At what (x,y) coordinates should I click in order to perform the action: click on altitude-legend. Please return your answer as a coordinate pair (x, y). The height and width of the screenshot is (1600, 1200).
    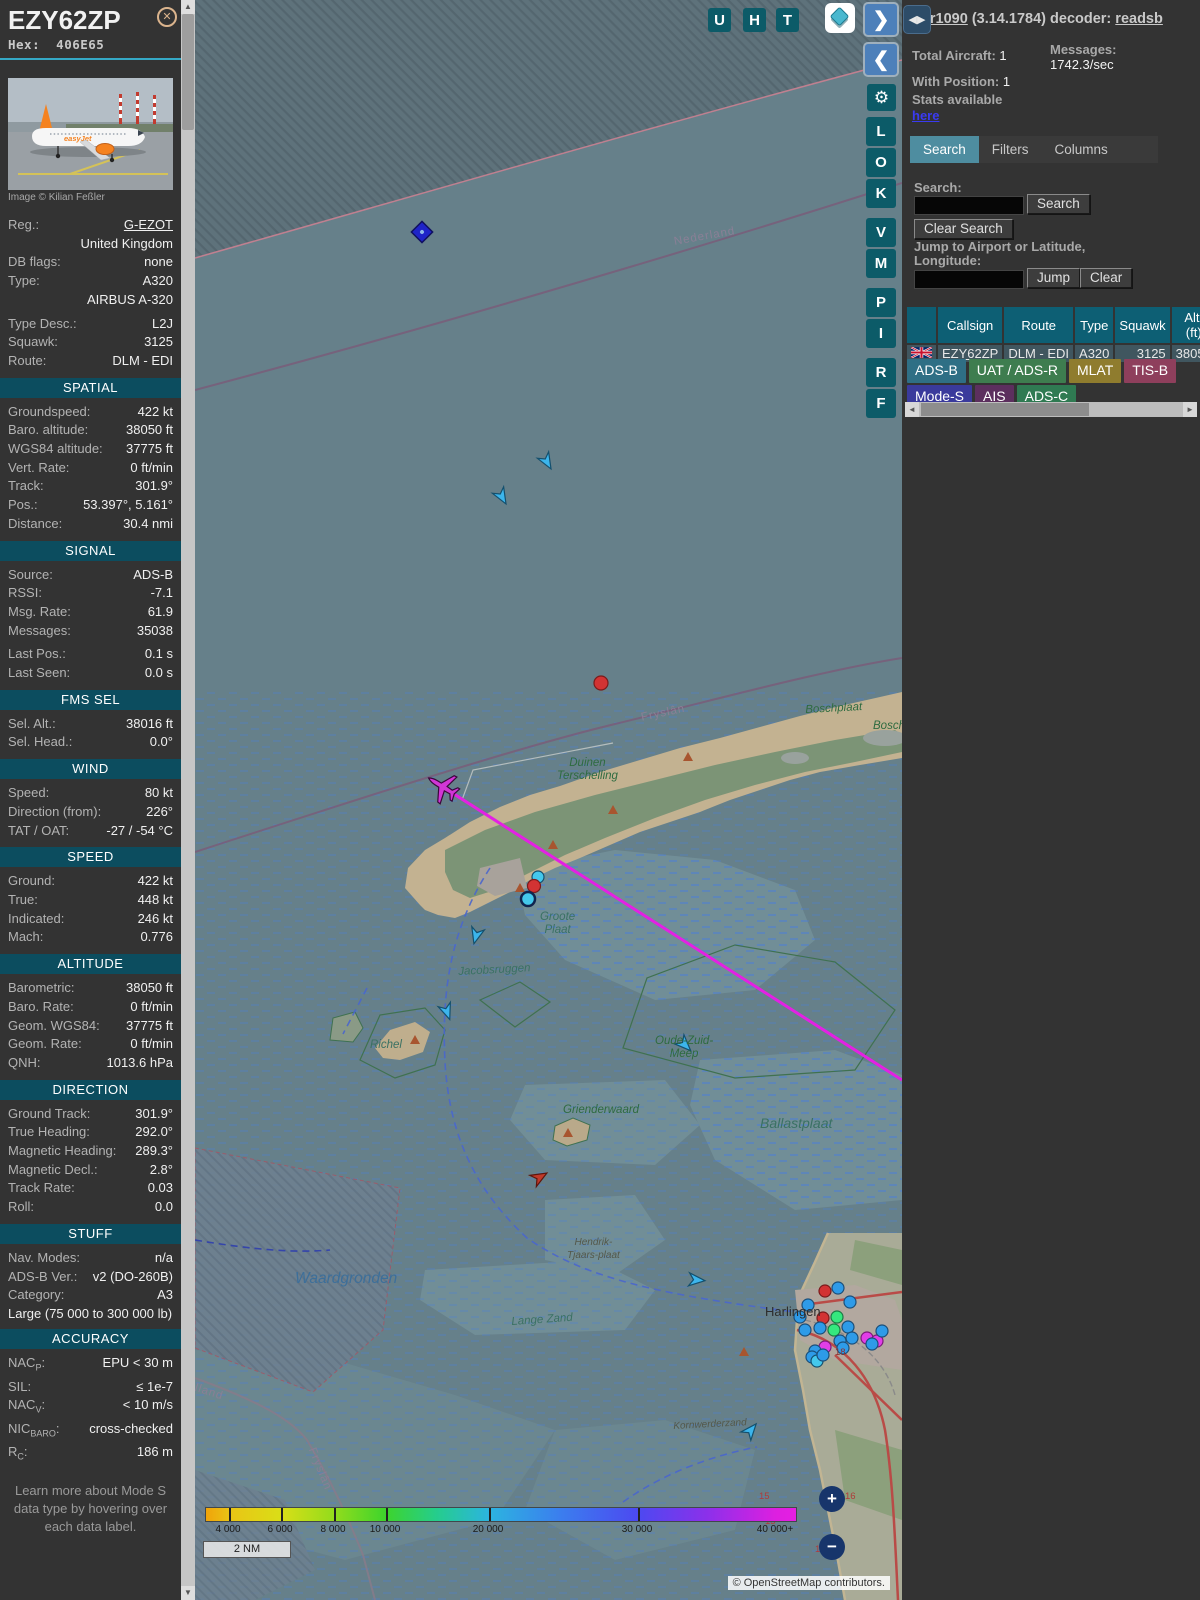
    Looking at the image, I should click on (501, 1514).